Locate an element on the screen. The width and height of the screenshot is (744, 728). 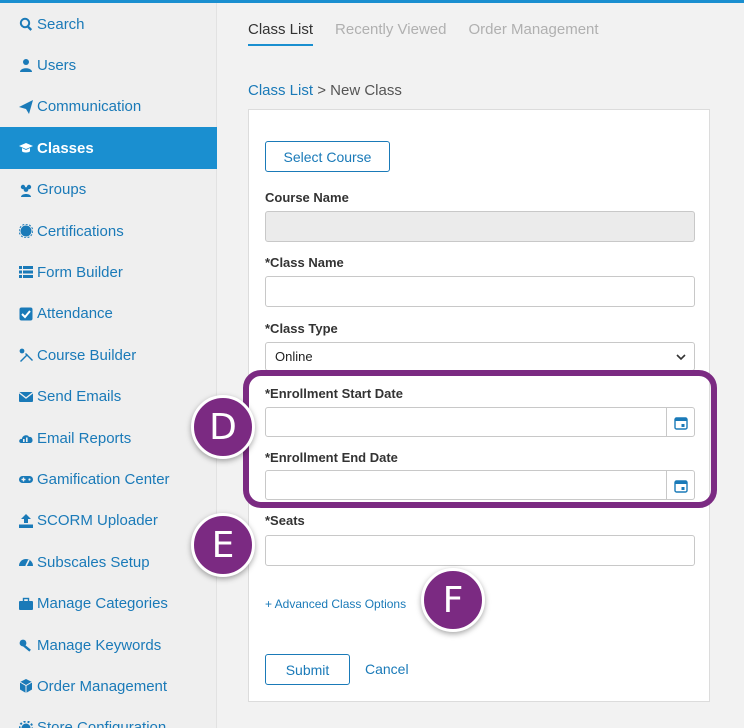
tab-order-management: Order Management is located at coordinates (533, 33).